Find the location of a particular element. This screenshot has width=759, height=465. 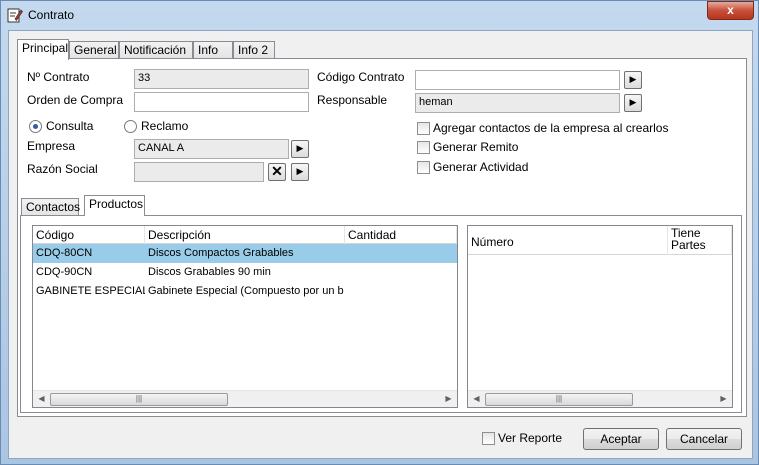

cancelar-button: Cancelar is located at coordinates (704, 439).